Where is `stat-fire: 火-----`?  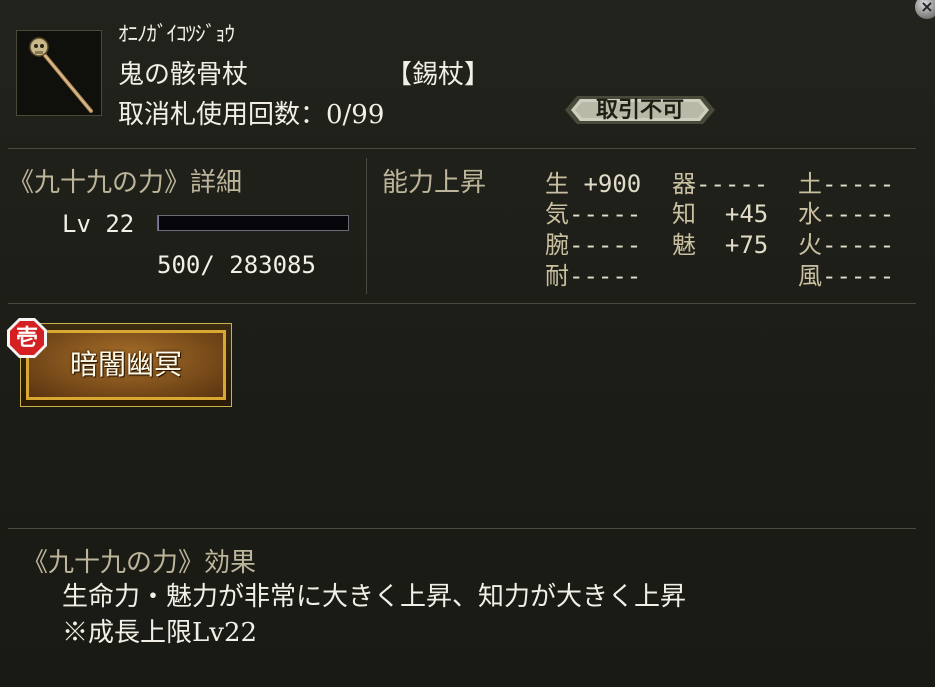
stat-fire: 火----- is located at coordinates (846, 242).